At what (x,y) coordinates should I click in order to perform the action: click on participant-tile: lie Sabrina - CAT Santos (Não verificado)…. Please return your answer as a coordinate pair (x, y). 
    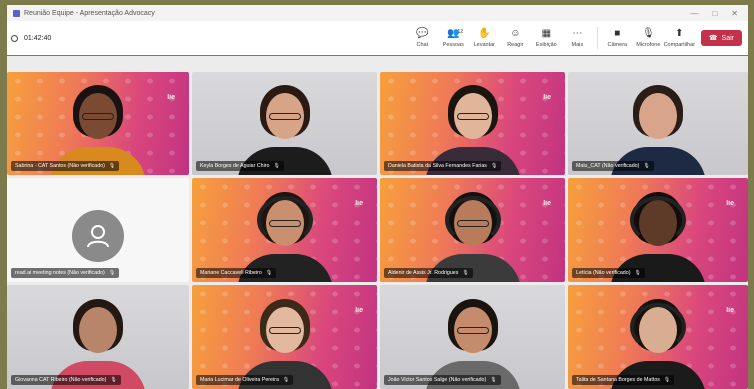
    Looking at the image, I should click on (98, 123).